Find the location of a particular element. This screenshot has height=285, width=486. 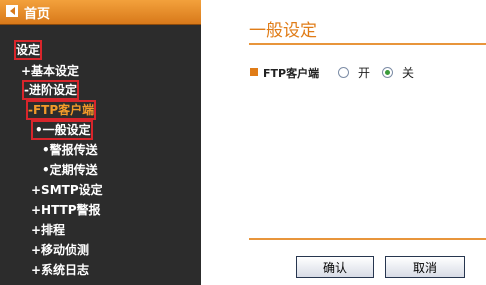

nav-basic-settings: +基本设定 is located at coordinates (50, 71).